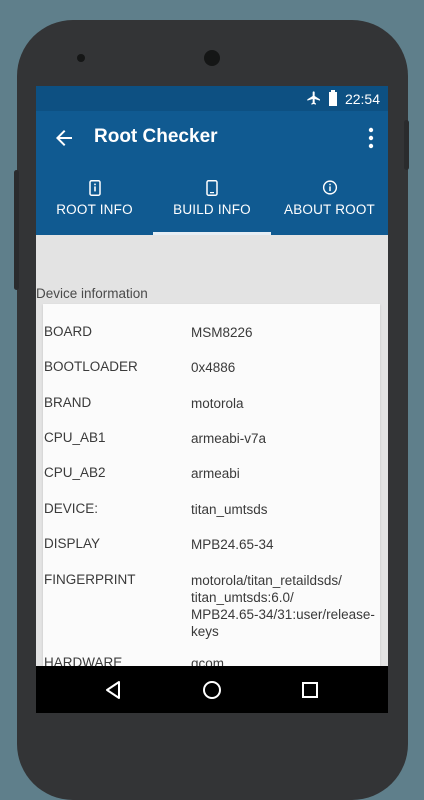 The height and width of the screenshot is (800, 424). I want to click on app-bar: Root Checker, so click(212, 139).